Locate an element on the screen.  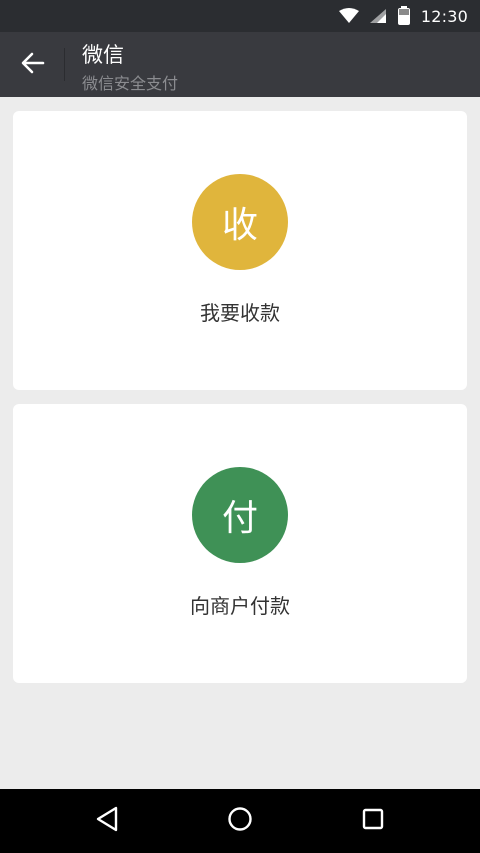
page-title: 微信 is located at coordinates (103, 55).